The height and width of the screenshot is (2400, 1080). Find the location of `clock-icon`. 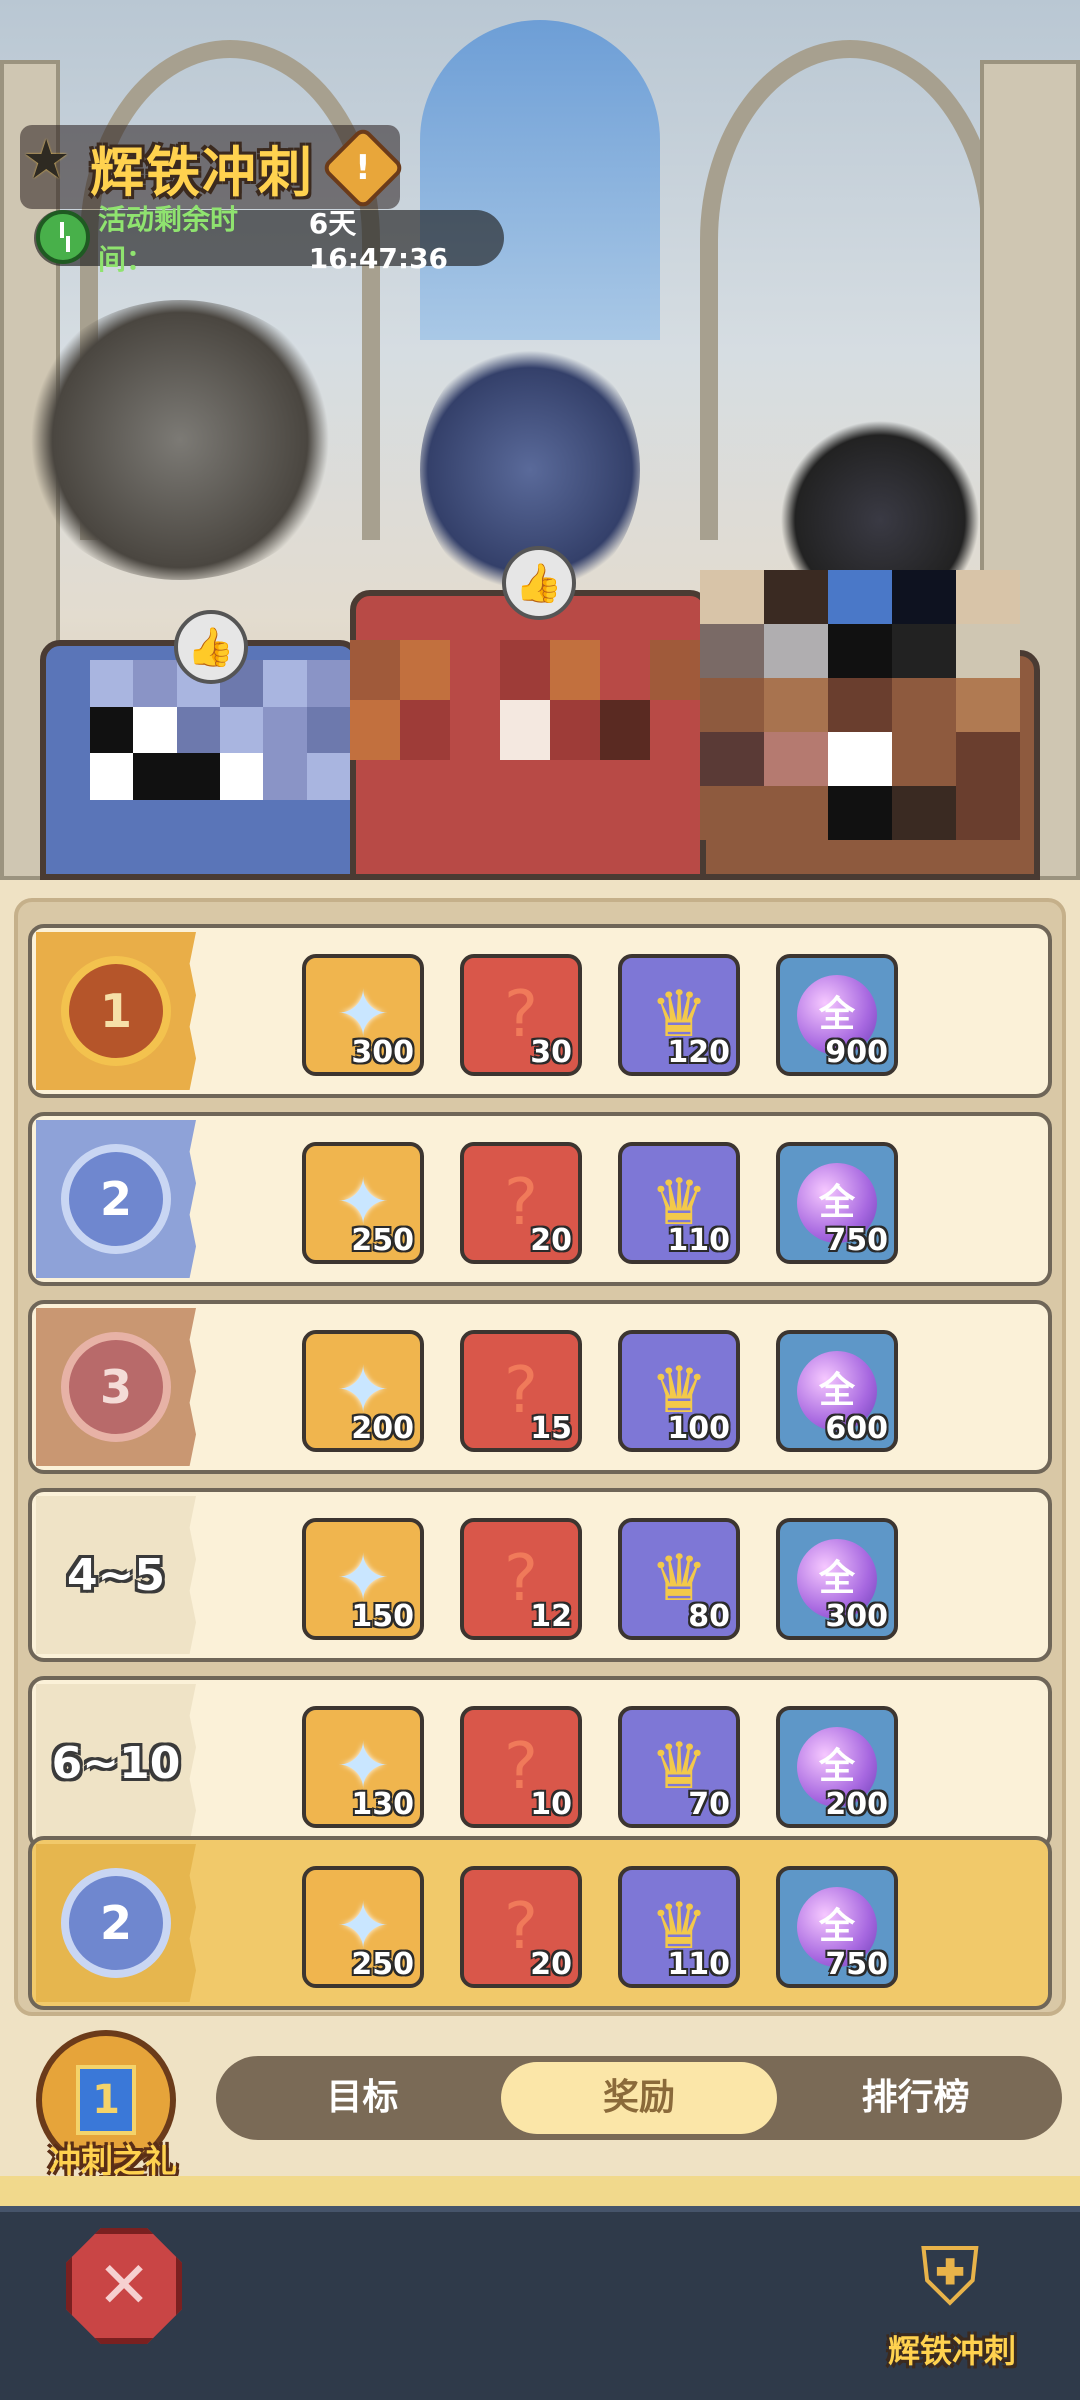

clock-icon is located at coordinates (63, 237).